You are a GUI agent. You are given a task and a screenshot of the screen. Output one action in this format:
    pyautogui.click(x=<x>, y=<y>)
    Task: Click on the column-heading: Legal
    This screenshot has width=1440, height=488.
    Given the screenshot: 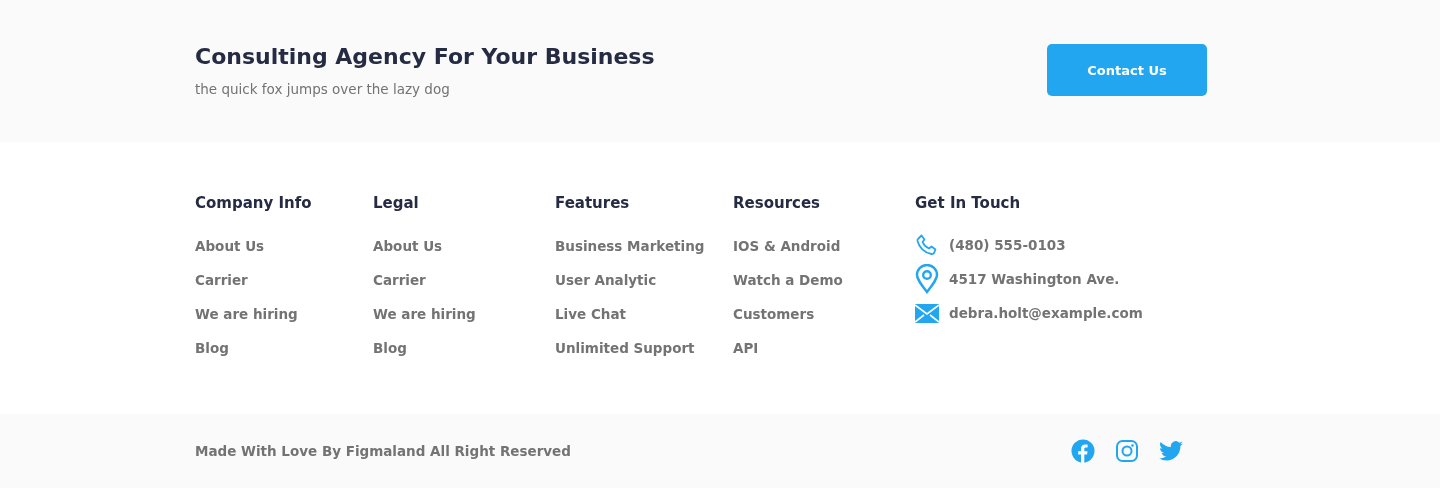 What is the action you would take?
    pyautogui.click(x=396, y=203)
    